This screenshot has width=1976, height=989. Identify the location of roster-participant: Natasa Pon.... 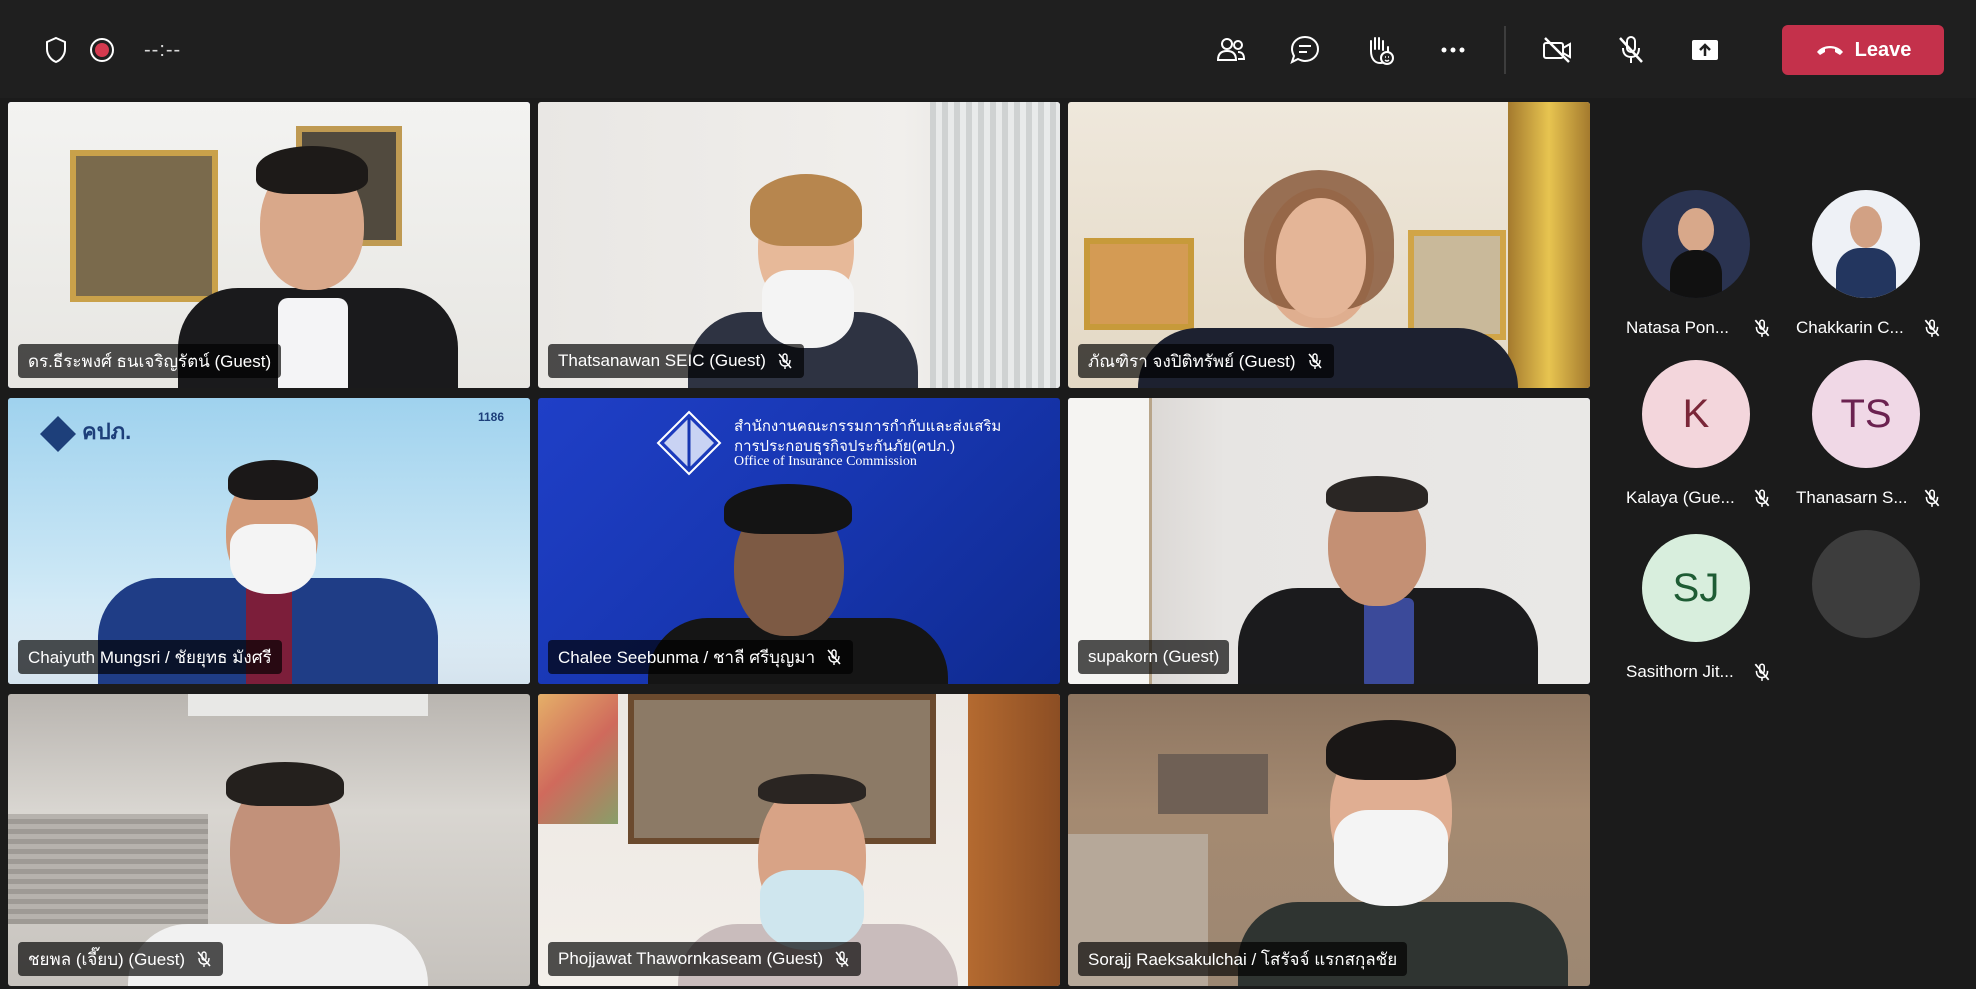
(1687, 270).